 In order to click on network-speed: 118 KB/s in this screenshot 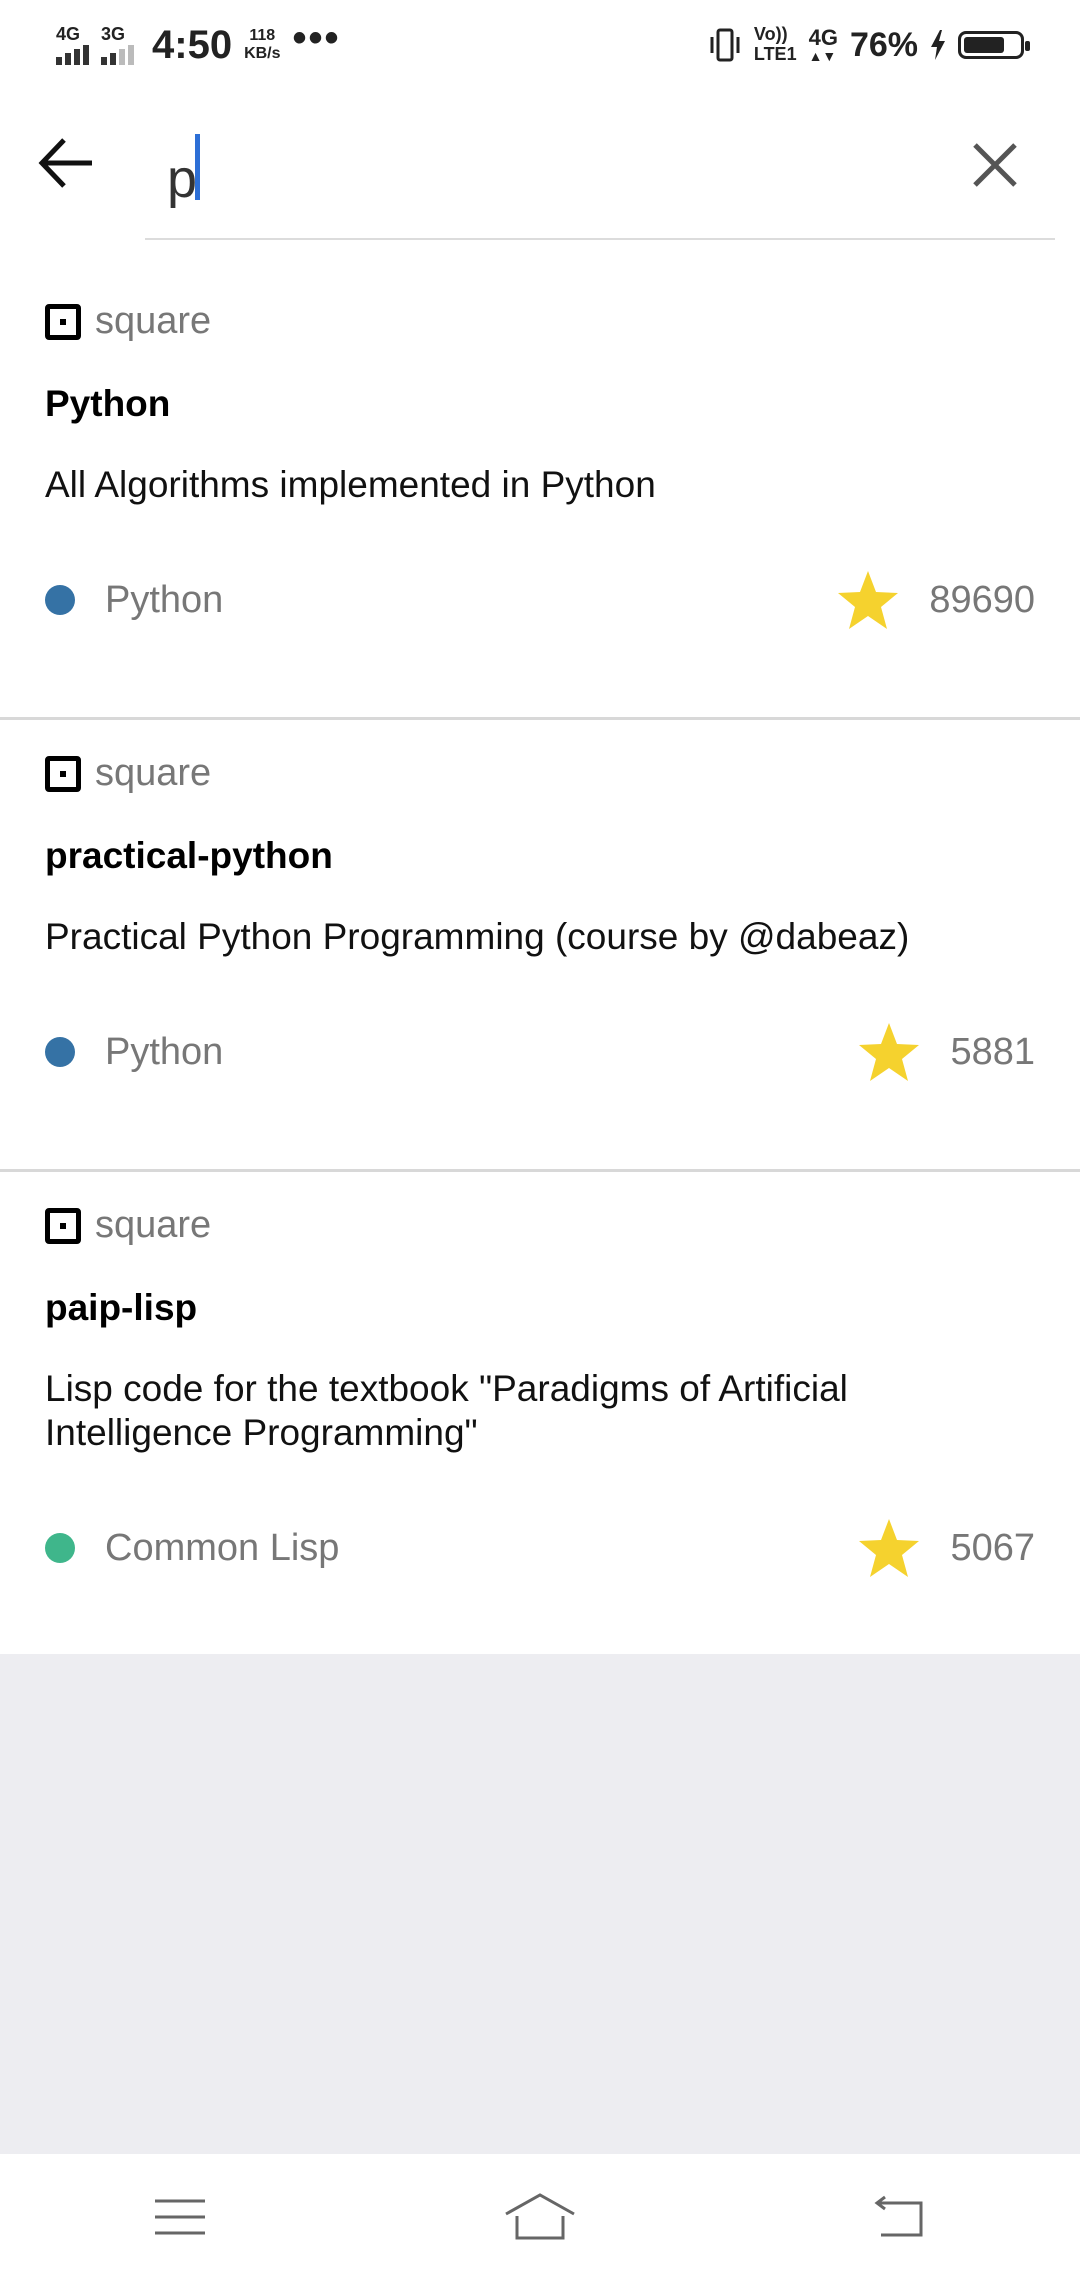, I will do `click(262, 44)`.